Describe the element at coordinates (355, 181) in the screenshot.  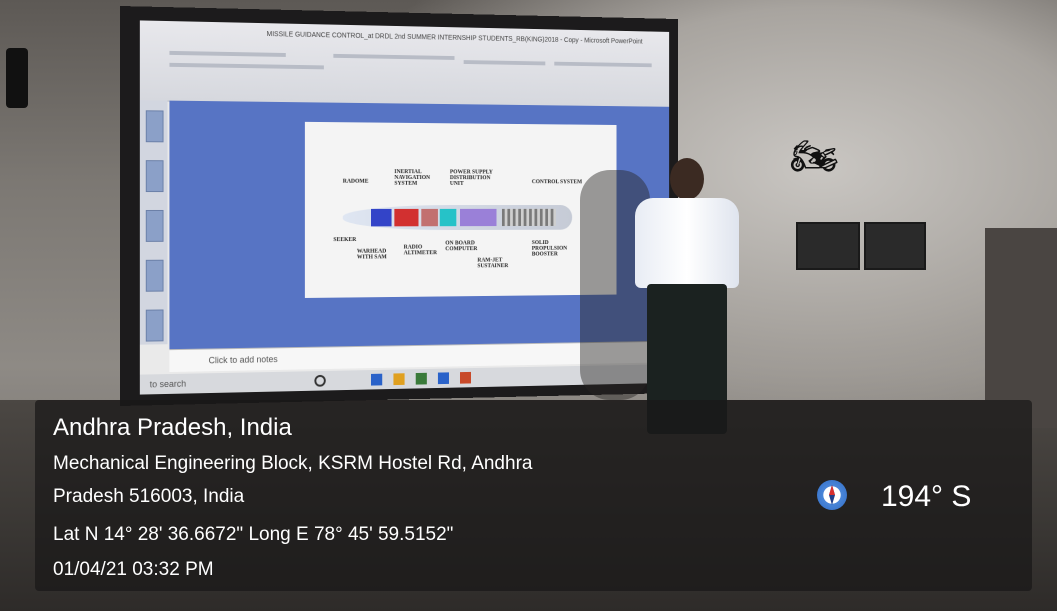
I see `label-radome: RADOME` at that location.